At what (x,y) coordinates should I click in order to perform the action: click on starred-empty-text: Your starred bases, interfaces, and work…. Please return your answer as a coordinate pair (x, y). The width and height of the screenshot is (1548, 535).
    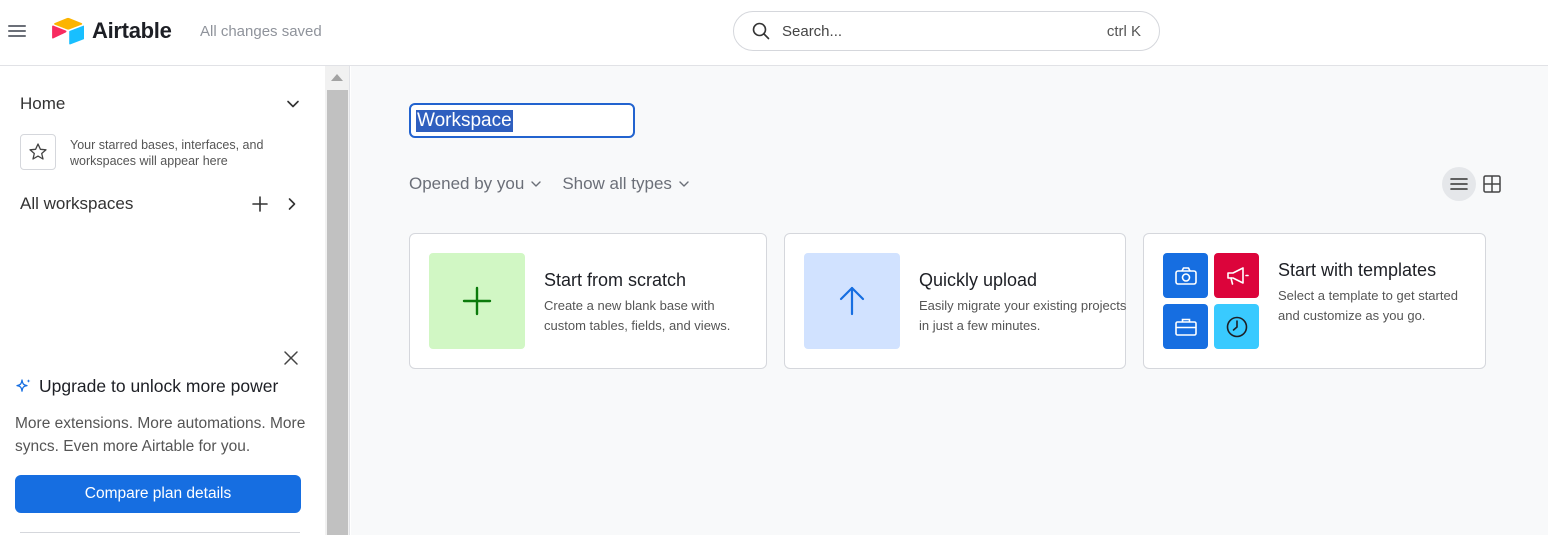
    Looking at the image, I should click on (167, 153).